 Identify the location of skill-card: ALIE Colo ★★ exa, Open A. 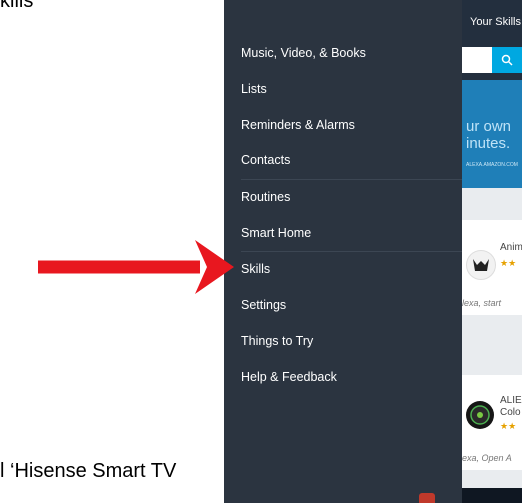
(492, 422).